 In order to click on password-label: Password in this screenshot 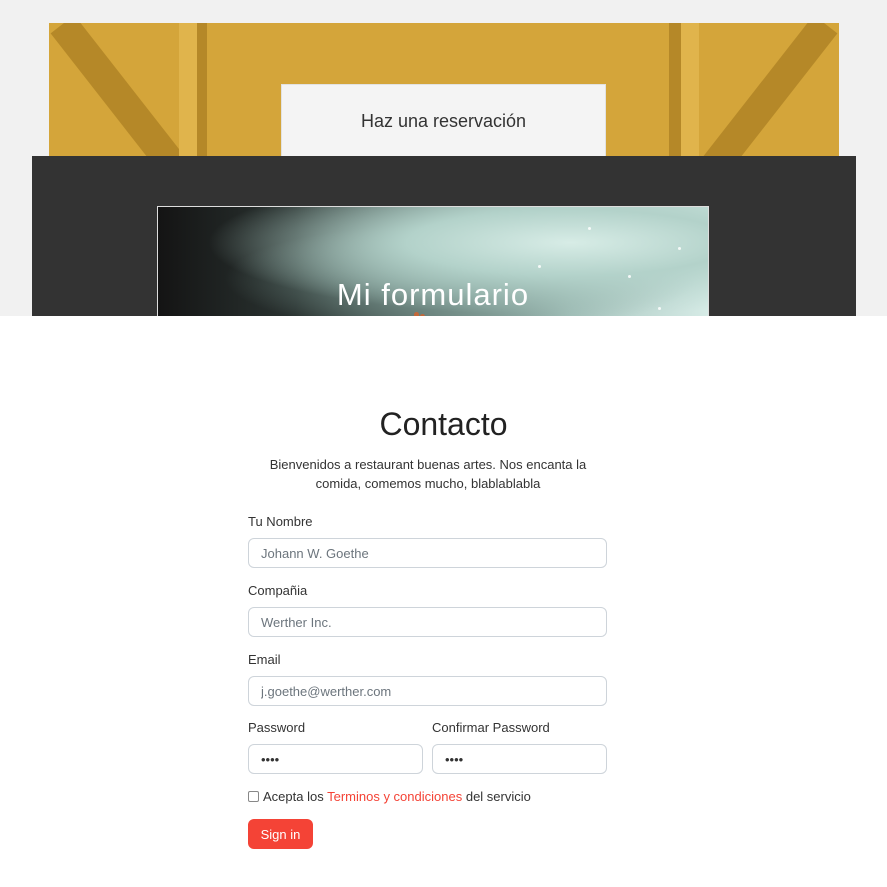, I will do `click(277, 727)`.